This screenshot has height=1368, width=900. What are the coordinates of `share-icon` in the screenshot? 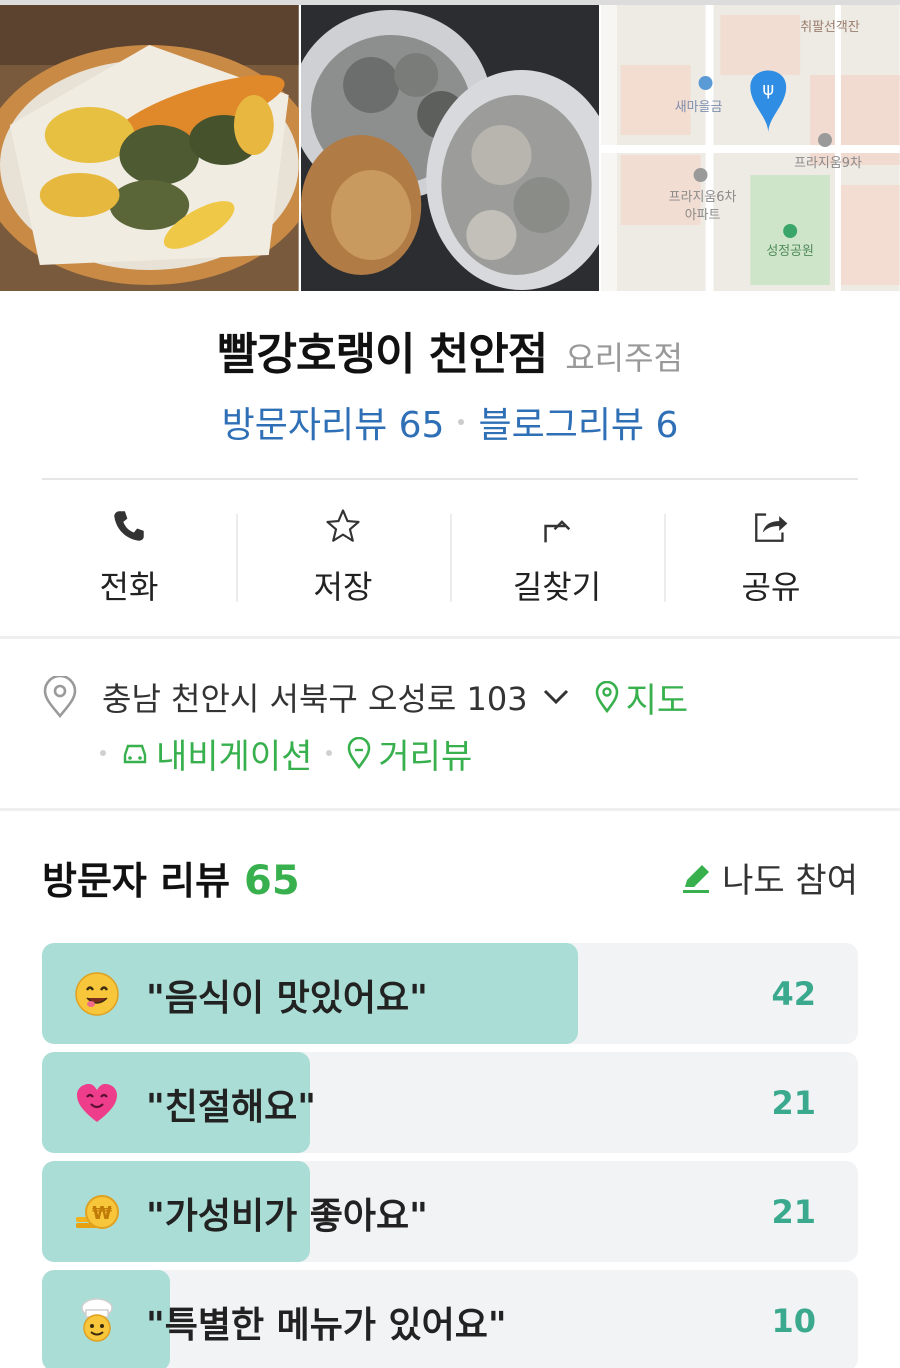 It's located at (771, 527).